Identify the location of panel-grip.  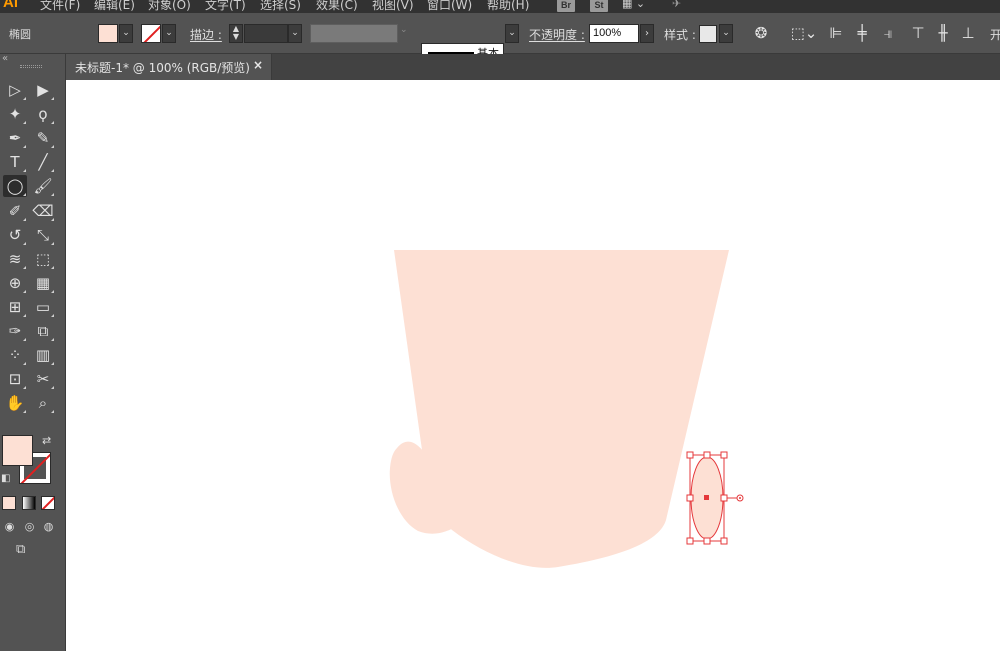
(31, 66).